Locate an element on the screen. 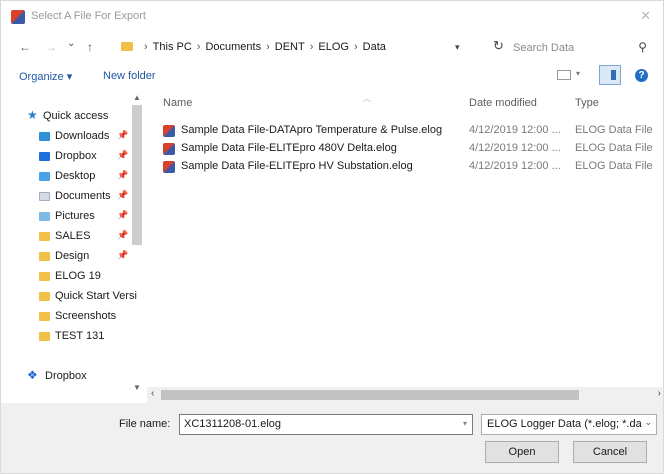  sidebar-item-desktop: Desktop 📌 is located at coordinates (65, 177).